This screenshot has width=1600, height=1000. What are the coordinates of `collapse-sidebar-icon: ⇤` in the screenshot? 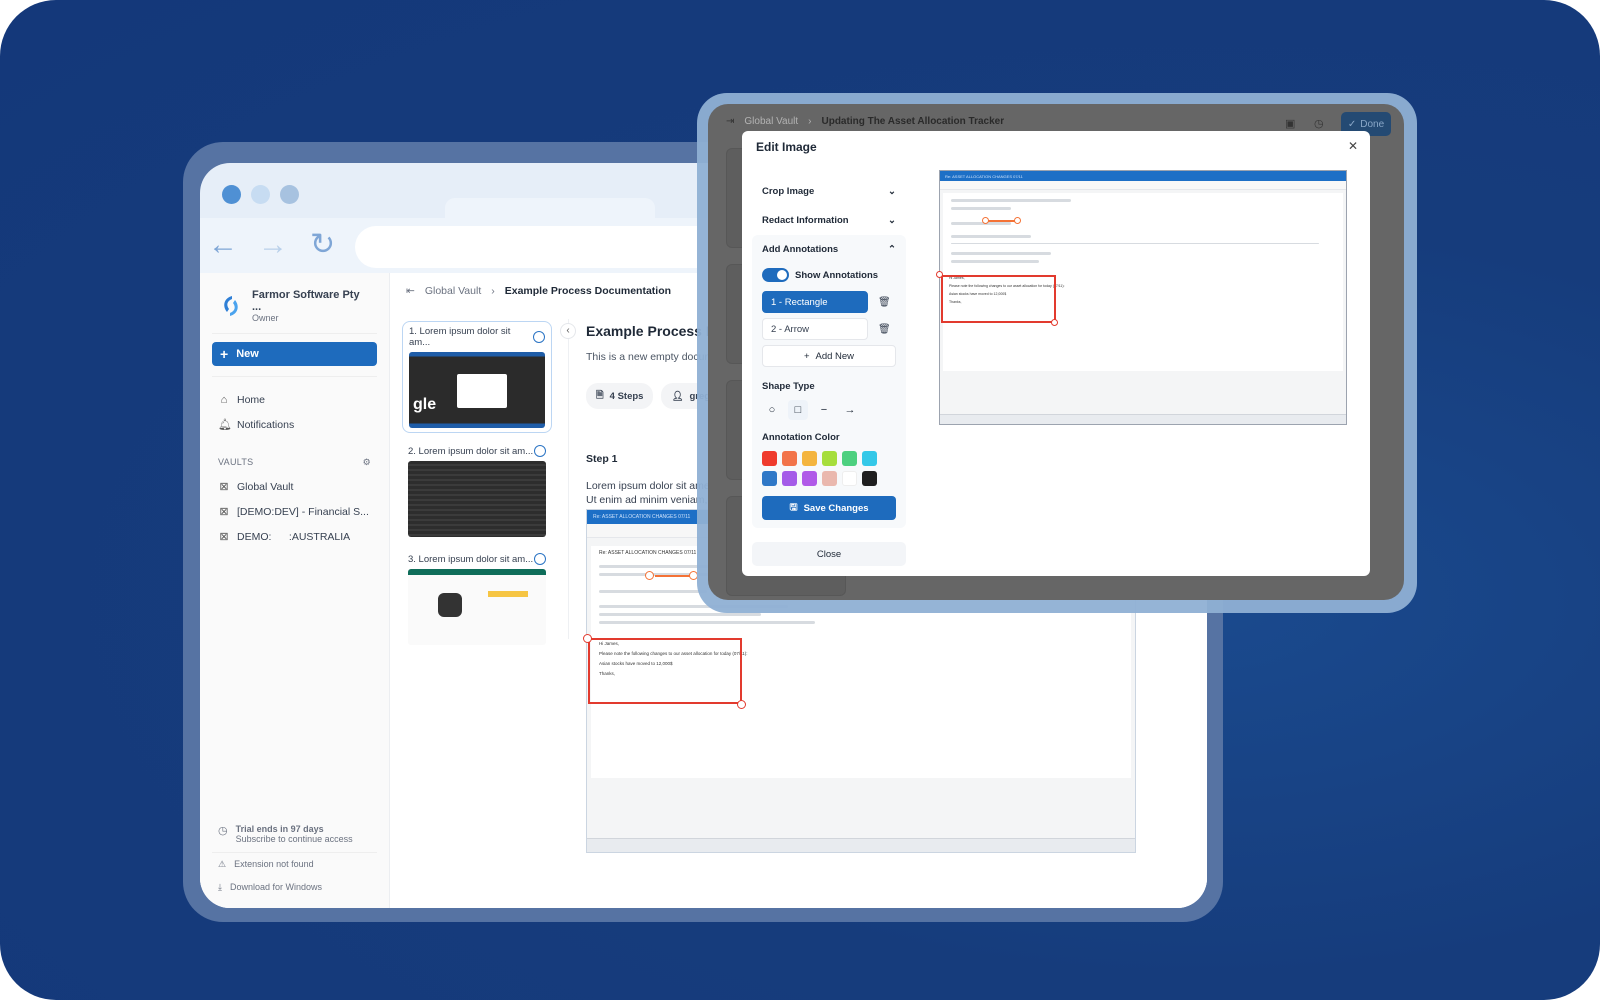 It's located at (410, 291).